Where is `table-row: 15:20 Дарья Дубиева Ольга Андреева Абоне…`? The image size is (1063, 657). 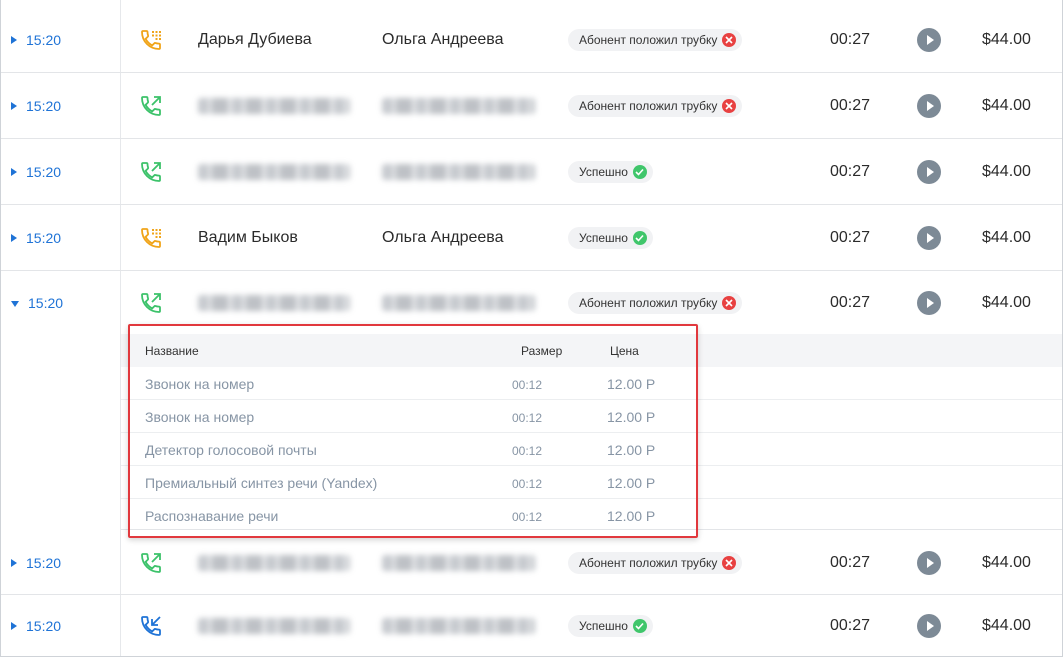 table-row: 15:20 Дарья Дубиева Ольга Андреева Абоне… is located at coordinates (531, 40).